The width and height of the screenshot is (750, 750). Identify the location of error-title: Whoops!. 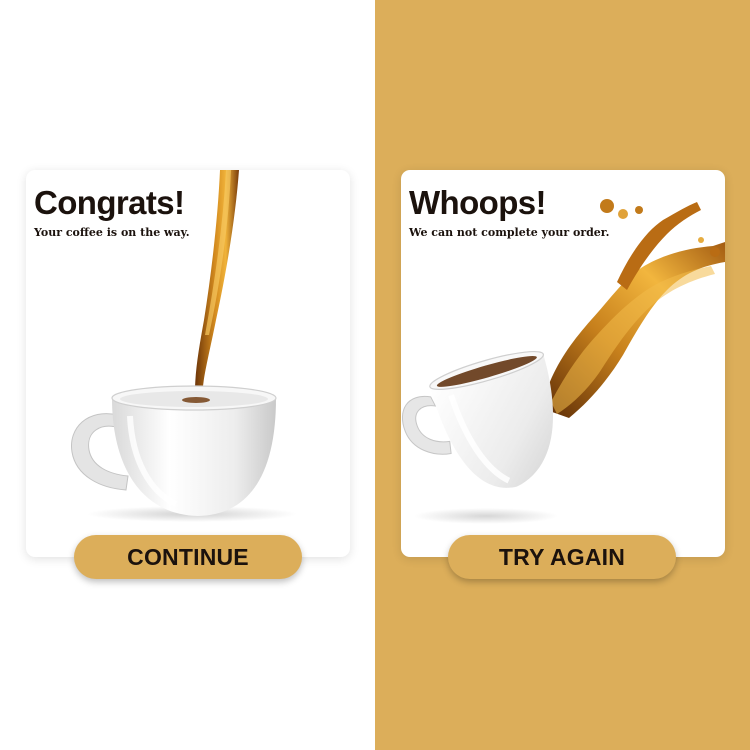
(478, 202).